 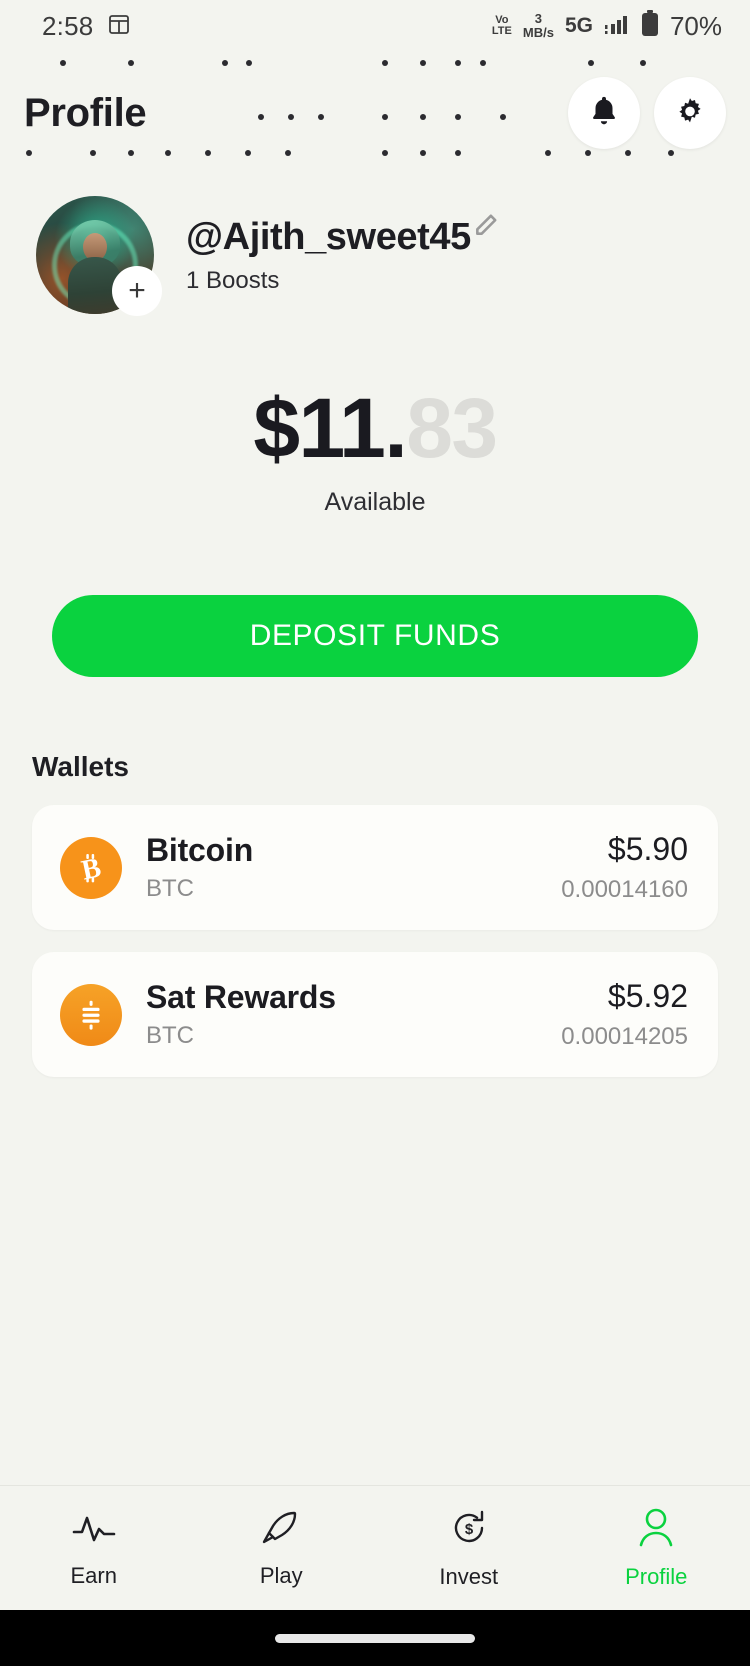 I want to click on person-icon, so click(x=656, y=1530).